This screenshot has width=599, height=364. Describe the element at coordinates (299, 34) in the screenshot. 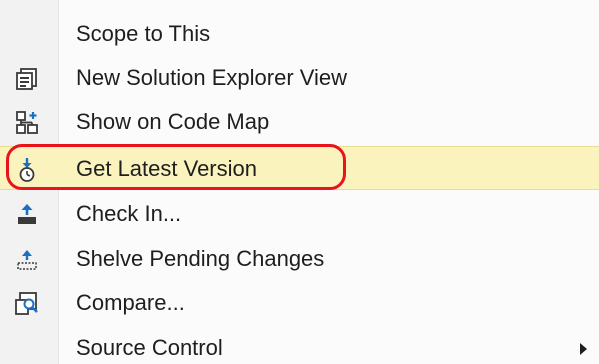

I see `menu-item-scope-to-this: Scope to This` at that location.